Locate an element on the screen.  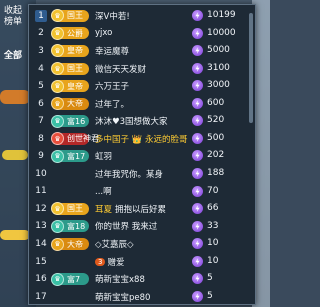
username: ◇艾嘉辰◇ is located at coordinates (144, 244).